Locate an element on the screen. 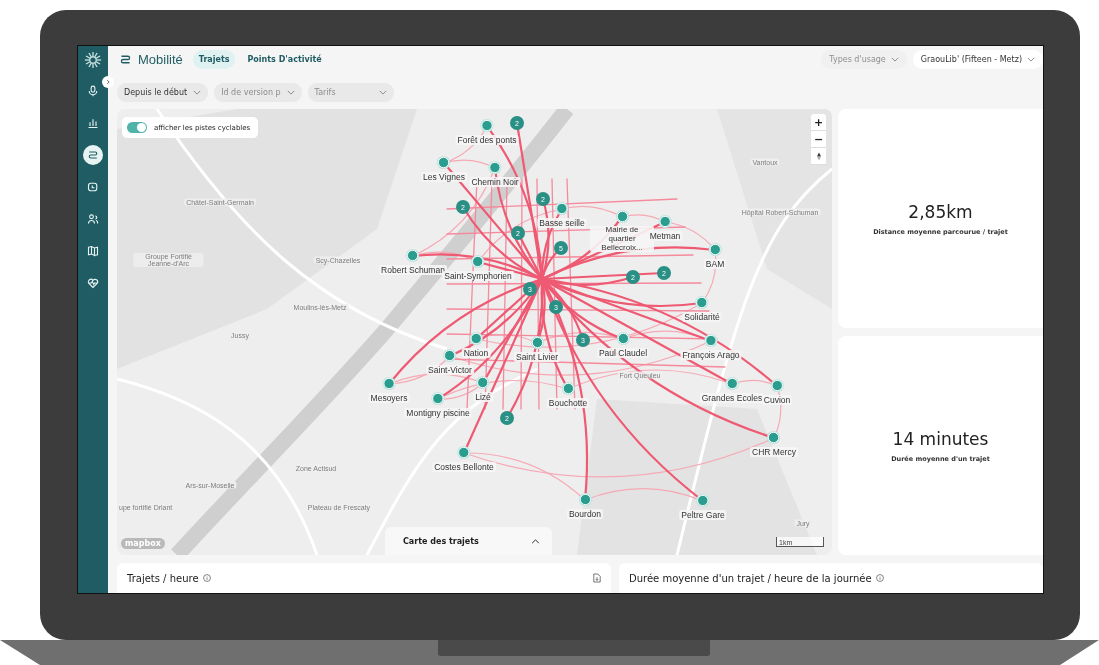 The width and height of the screenshot is (1099, 665). route-icon is located at coordinates (93, 155).